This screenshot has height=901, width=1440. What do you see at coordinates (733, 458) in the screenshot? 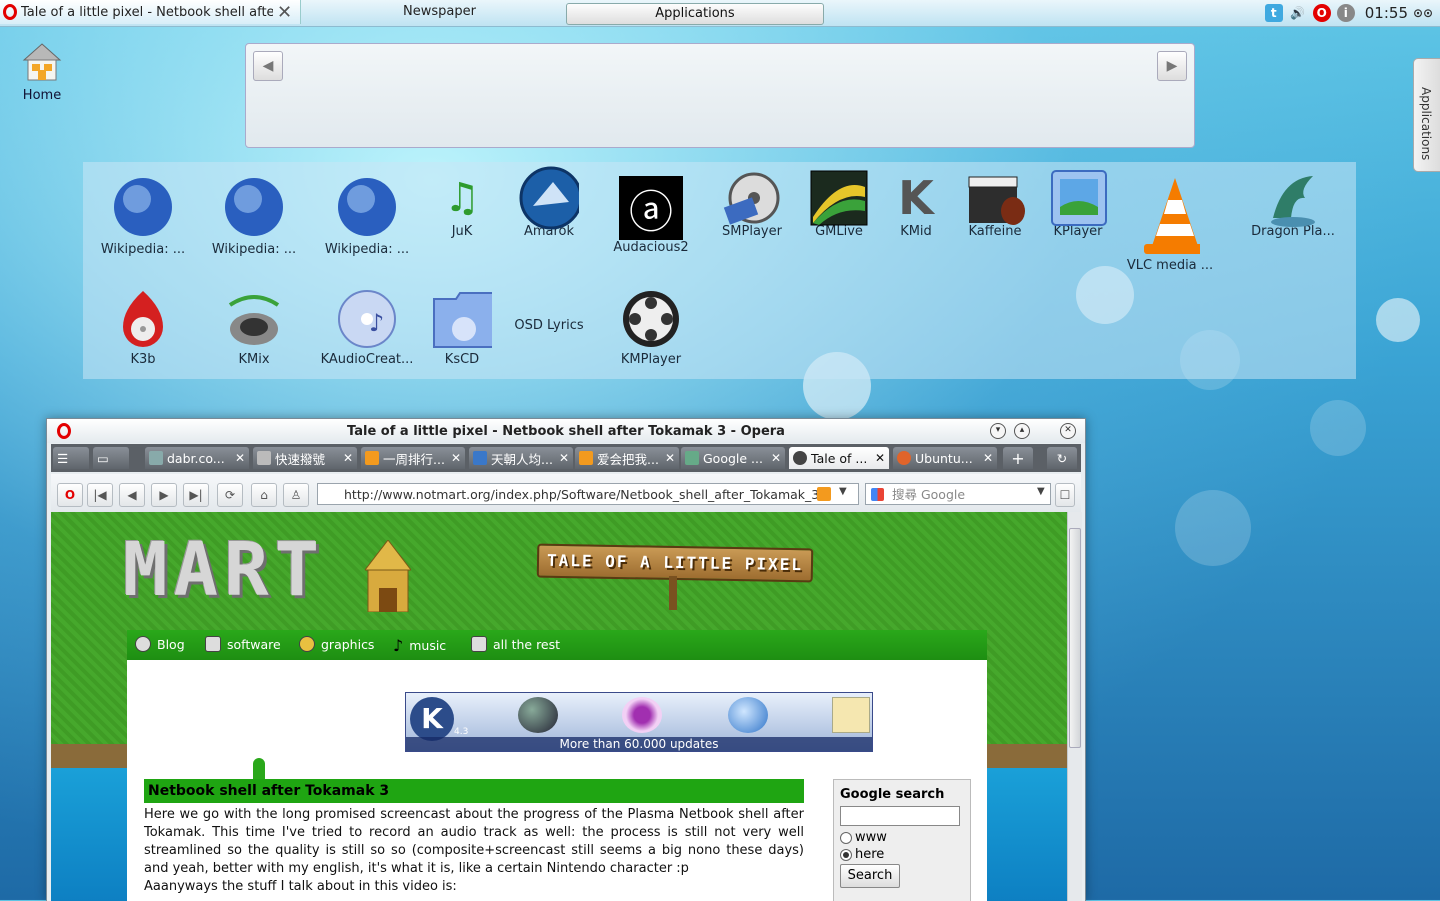
I see `tab-google: Google ... ✕` at bounding box center [733, 458].